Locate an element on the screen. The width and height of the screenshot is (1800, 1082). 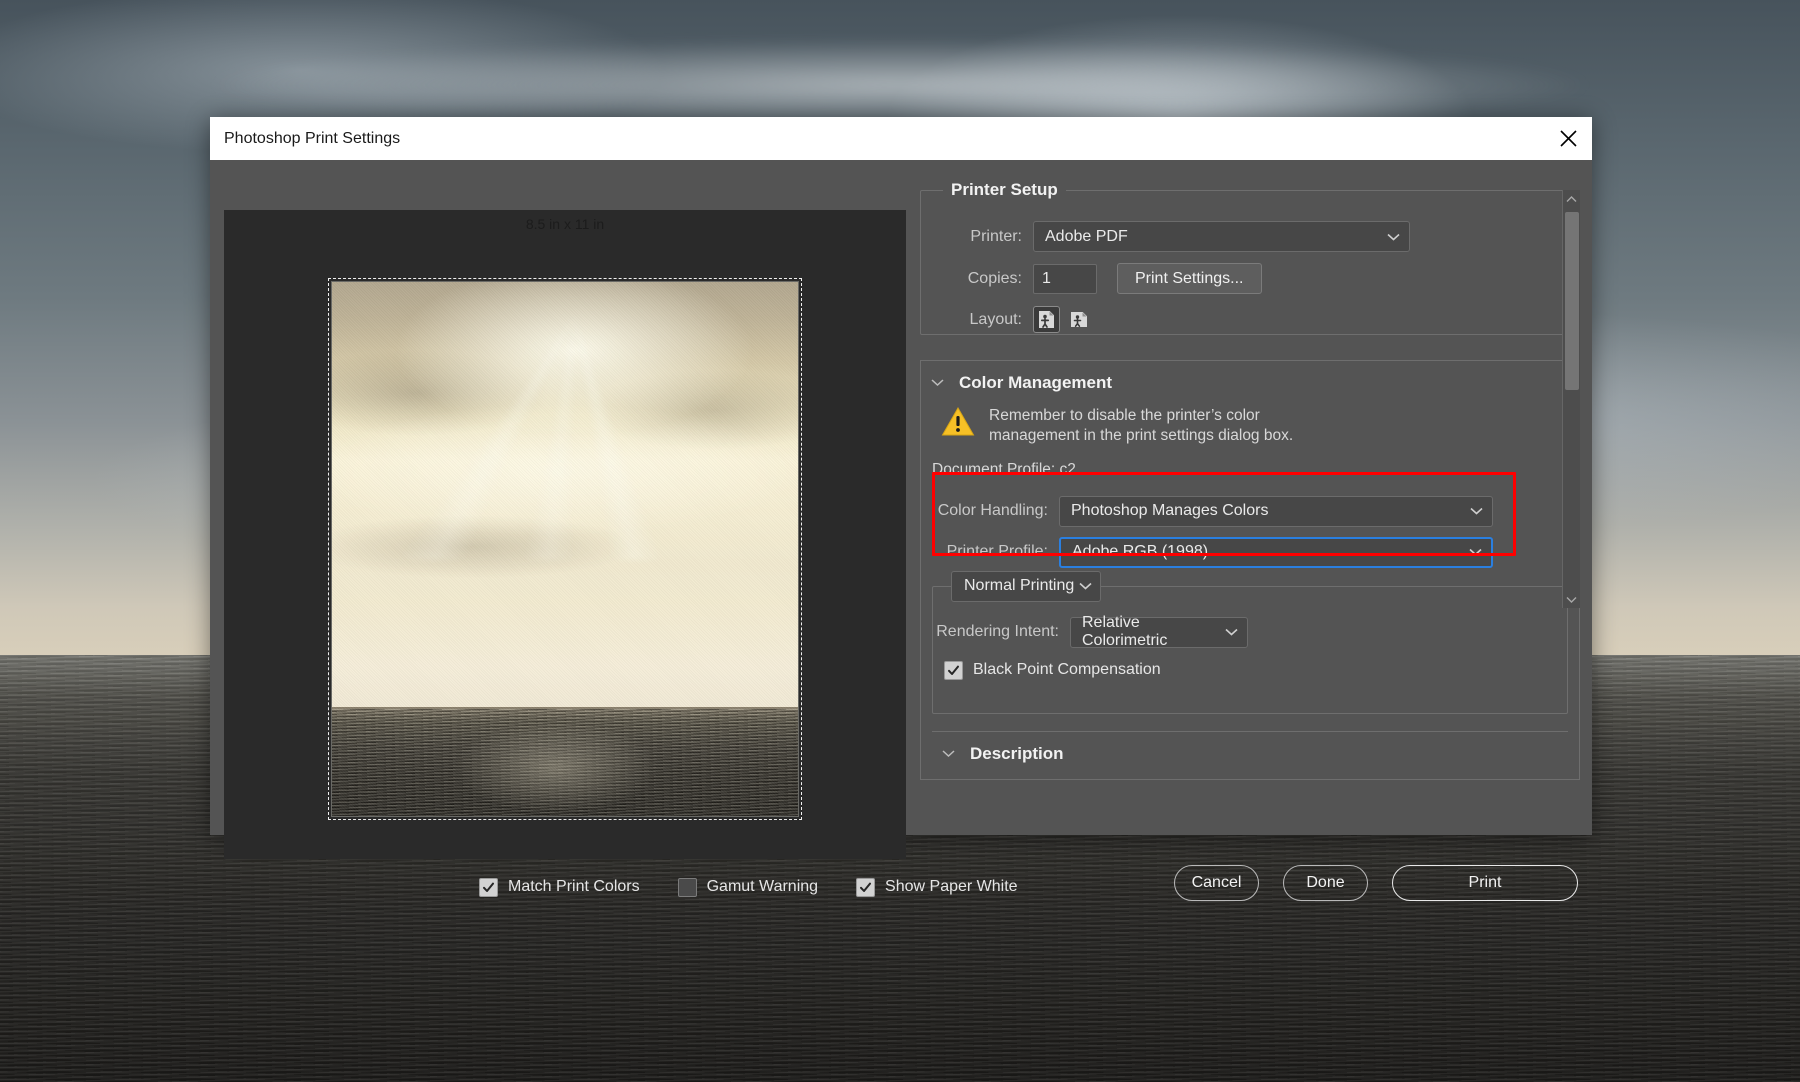
rendering-intent-label: Rendering Intent: is located at coordinates (997, 632).